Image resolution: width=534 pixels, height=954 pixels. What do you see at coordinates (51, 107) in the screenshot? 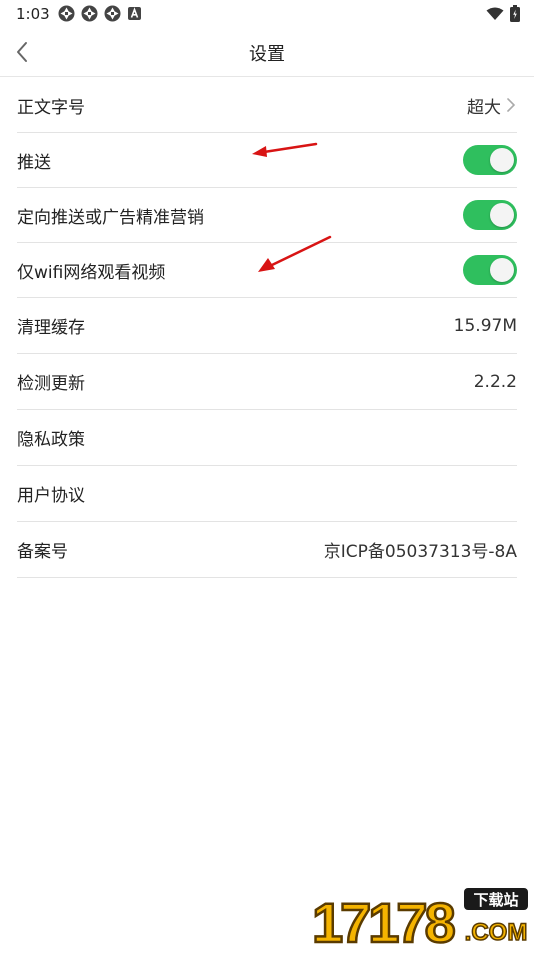
I see `setting-label: 正文字号` at bounding box center [51, 107].